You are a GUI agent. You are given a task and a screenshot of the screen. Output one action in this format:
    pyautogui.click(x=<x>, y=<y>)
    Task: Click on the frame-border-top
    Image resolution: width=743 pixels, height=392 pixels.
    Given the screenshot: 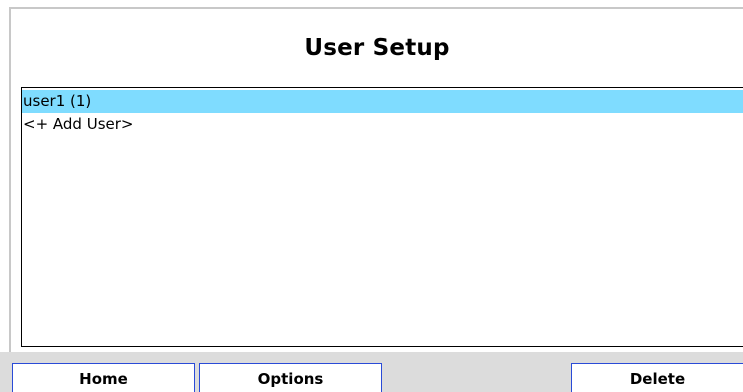 What is the action you would take?
    pyautogui.click(x=376, y=8)
    